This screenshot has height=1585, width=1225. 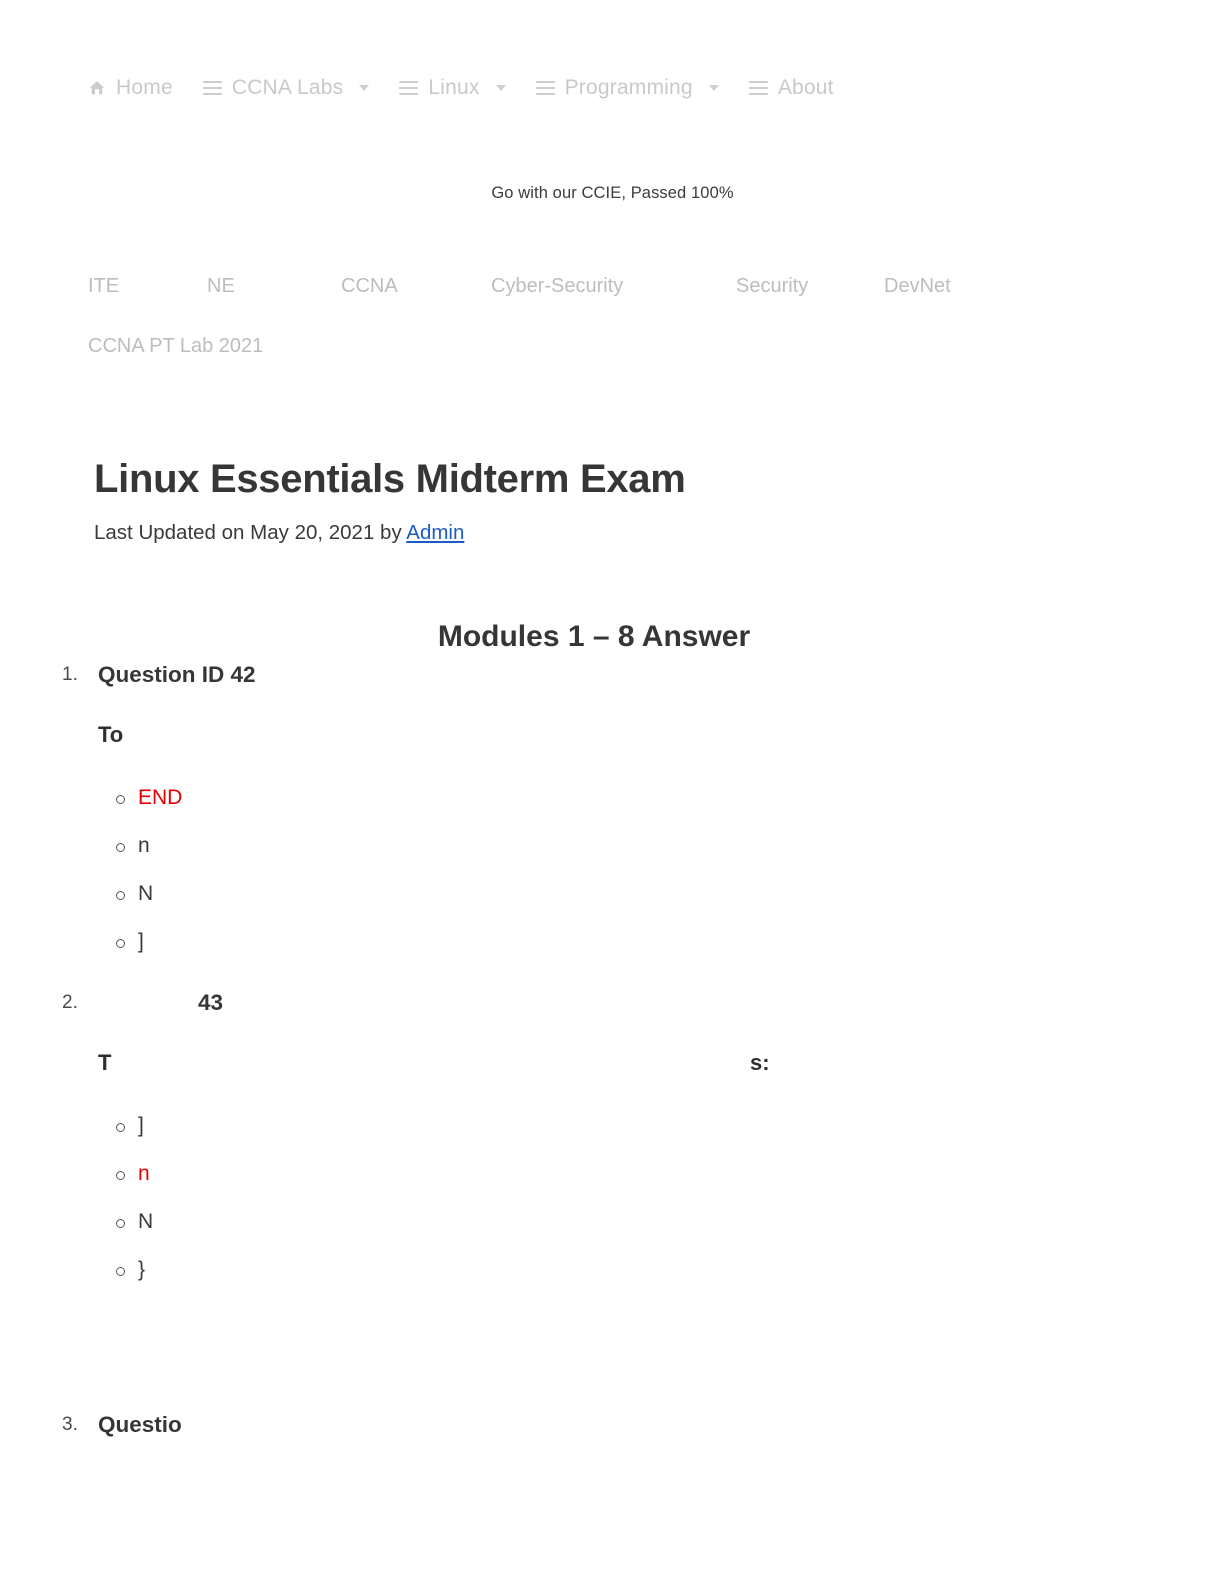 I want to click on question-text: To, so click(x=630, y=737).